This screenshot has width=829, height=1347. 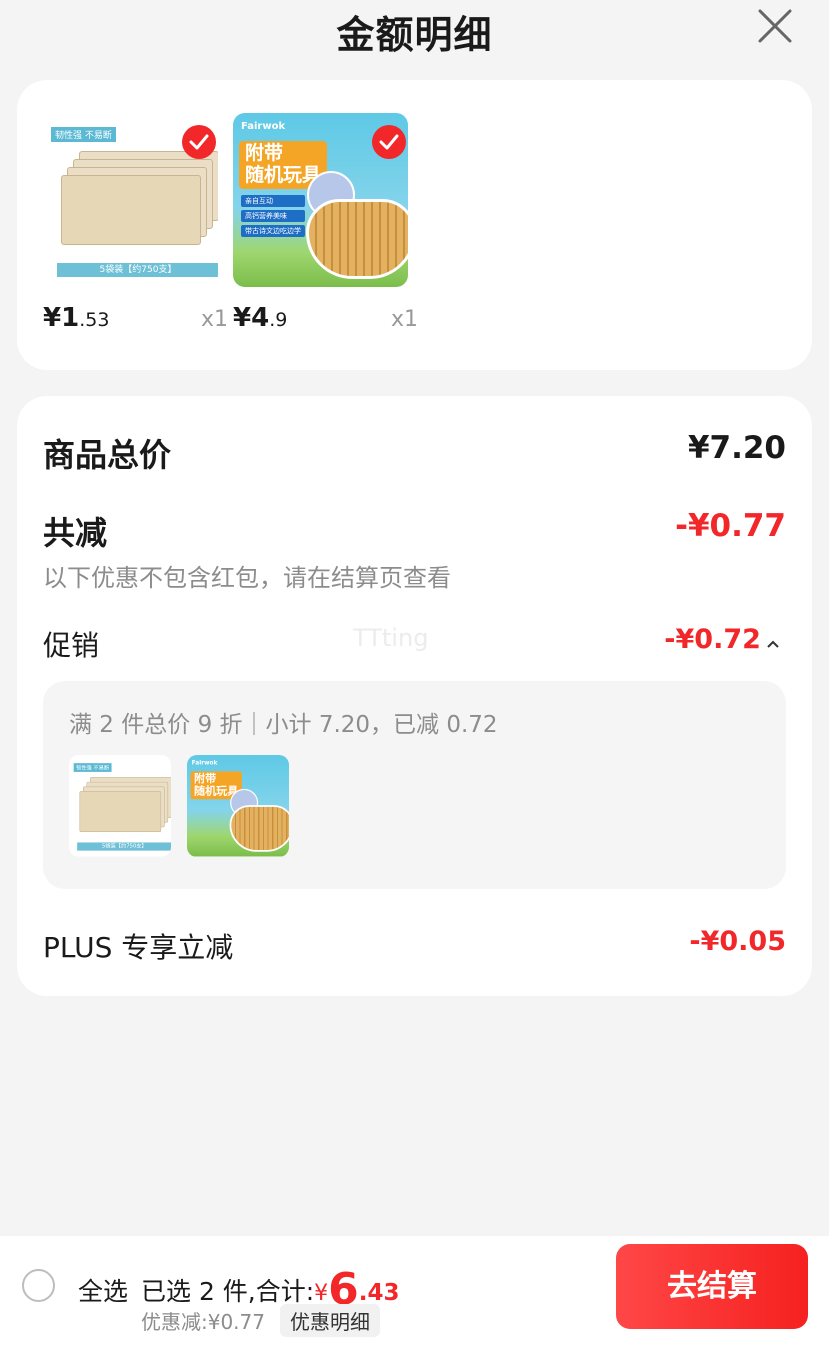 I want to click on product-price-row: ¥1.53 x1, so click(x=135, y=323).